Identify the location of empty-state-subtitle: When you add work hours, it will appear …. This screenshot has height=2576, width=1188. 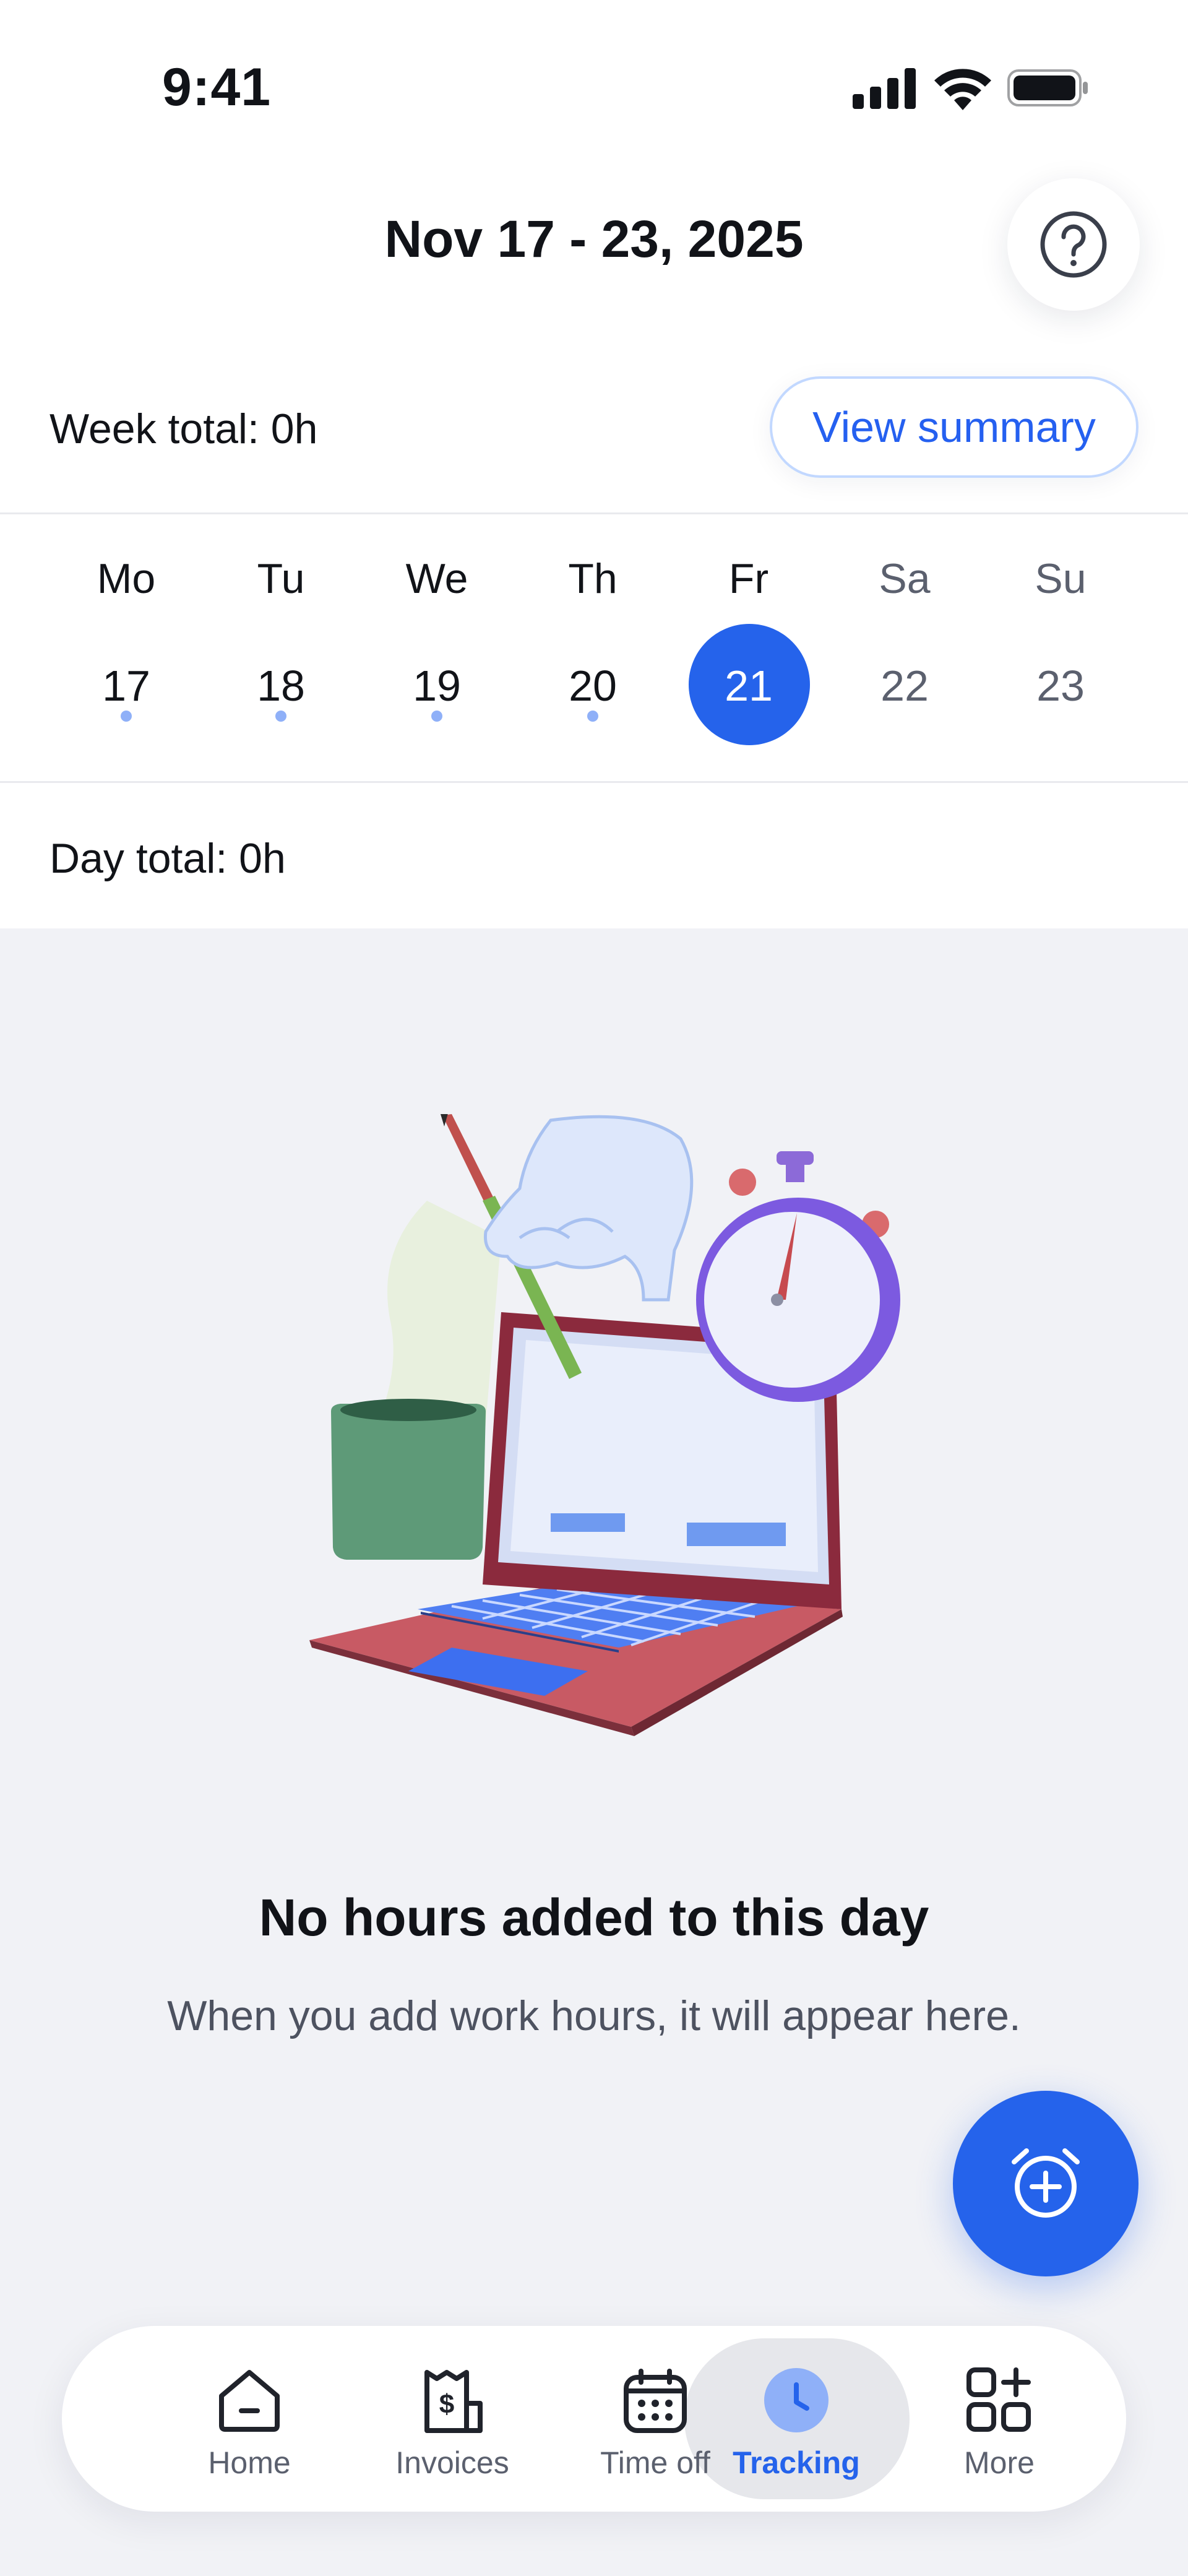
(594, 2015).